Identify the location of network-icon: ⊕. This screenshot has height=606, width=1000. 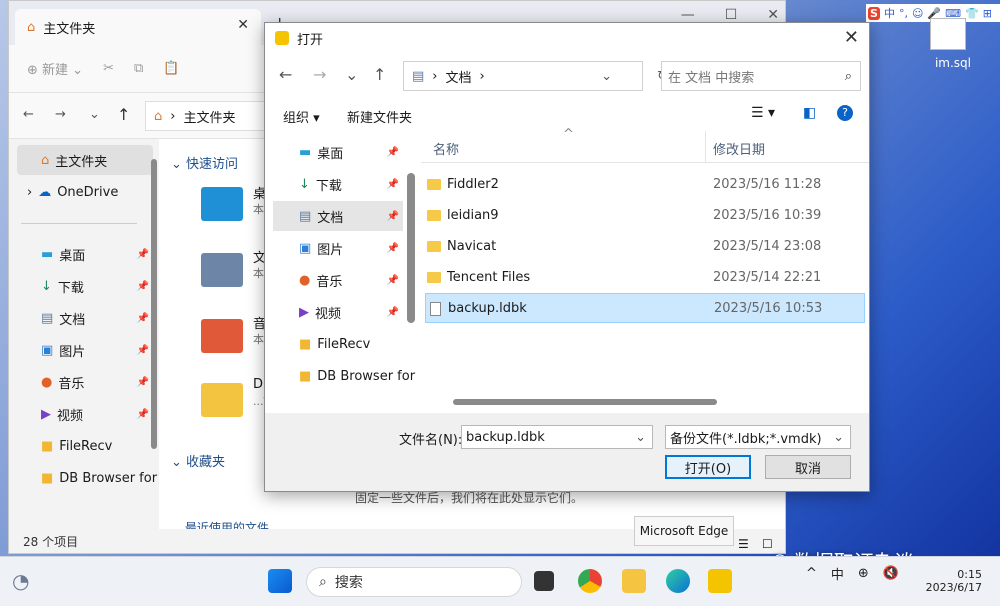
(863, 573).